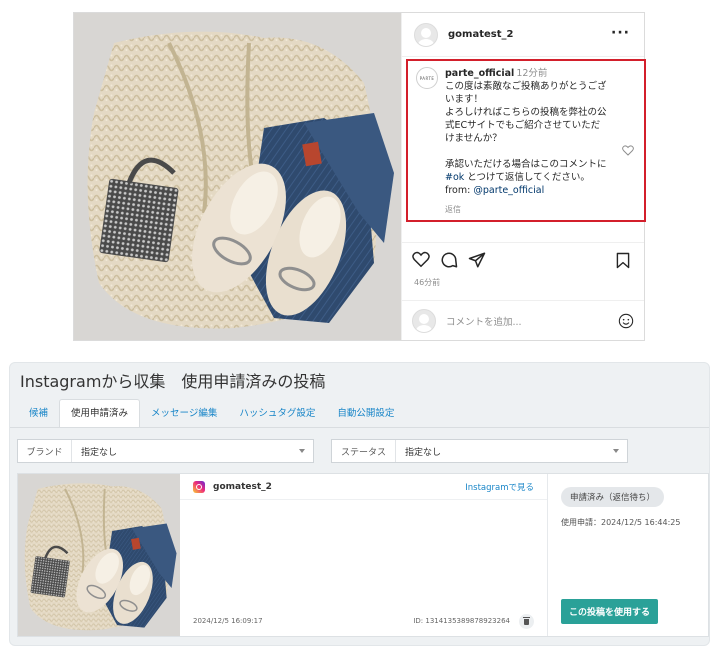 This screenshot has width=720, height=659. Describe the element at coordinates (99, 452) in the screenshot. I see `brand-filter-value: 指定なし` at that location.